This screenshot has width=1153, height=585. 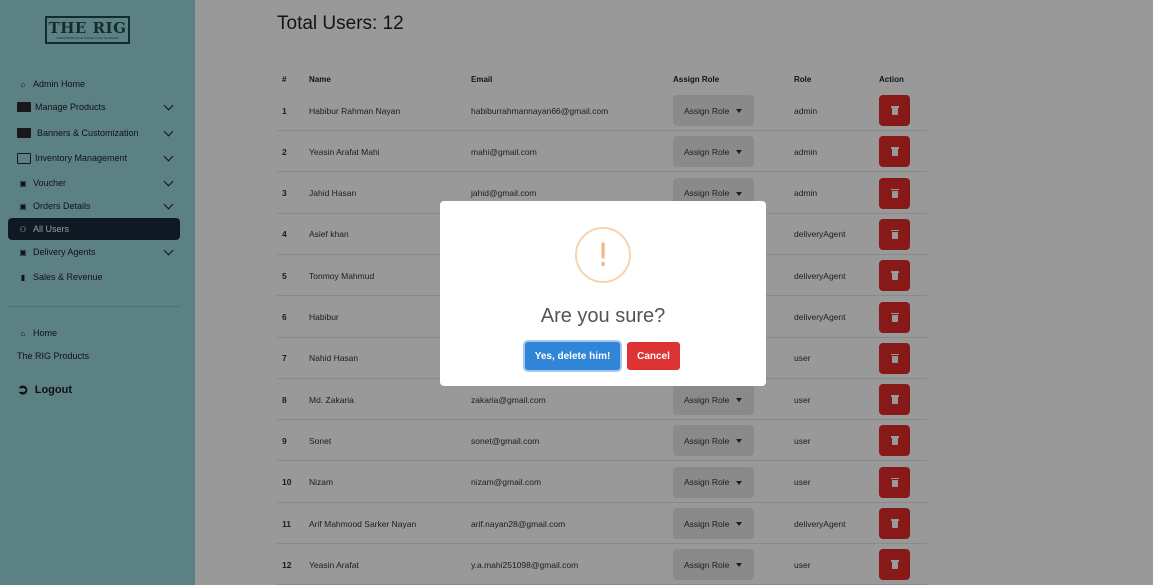 What do you see at coordinates (603, 255) in the screenshot?
I see `warning-icon: !` at bounding box center [603, 255].